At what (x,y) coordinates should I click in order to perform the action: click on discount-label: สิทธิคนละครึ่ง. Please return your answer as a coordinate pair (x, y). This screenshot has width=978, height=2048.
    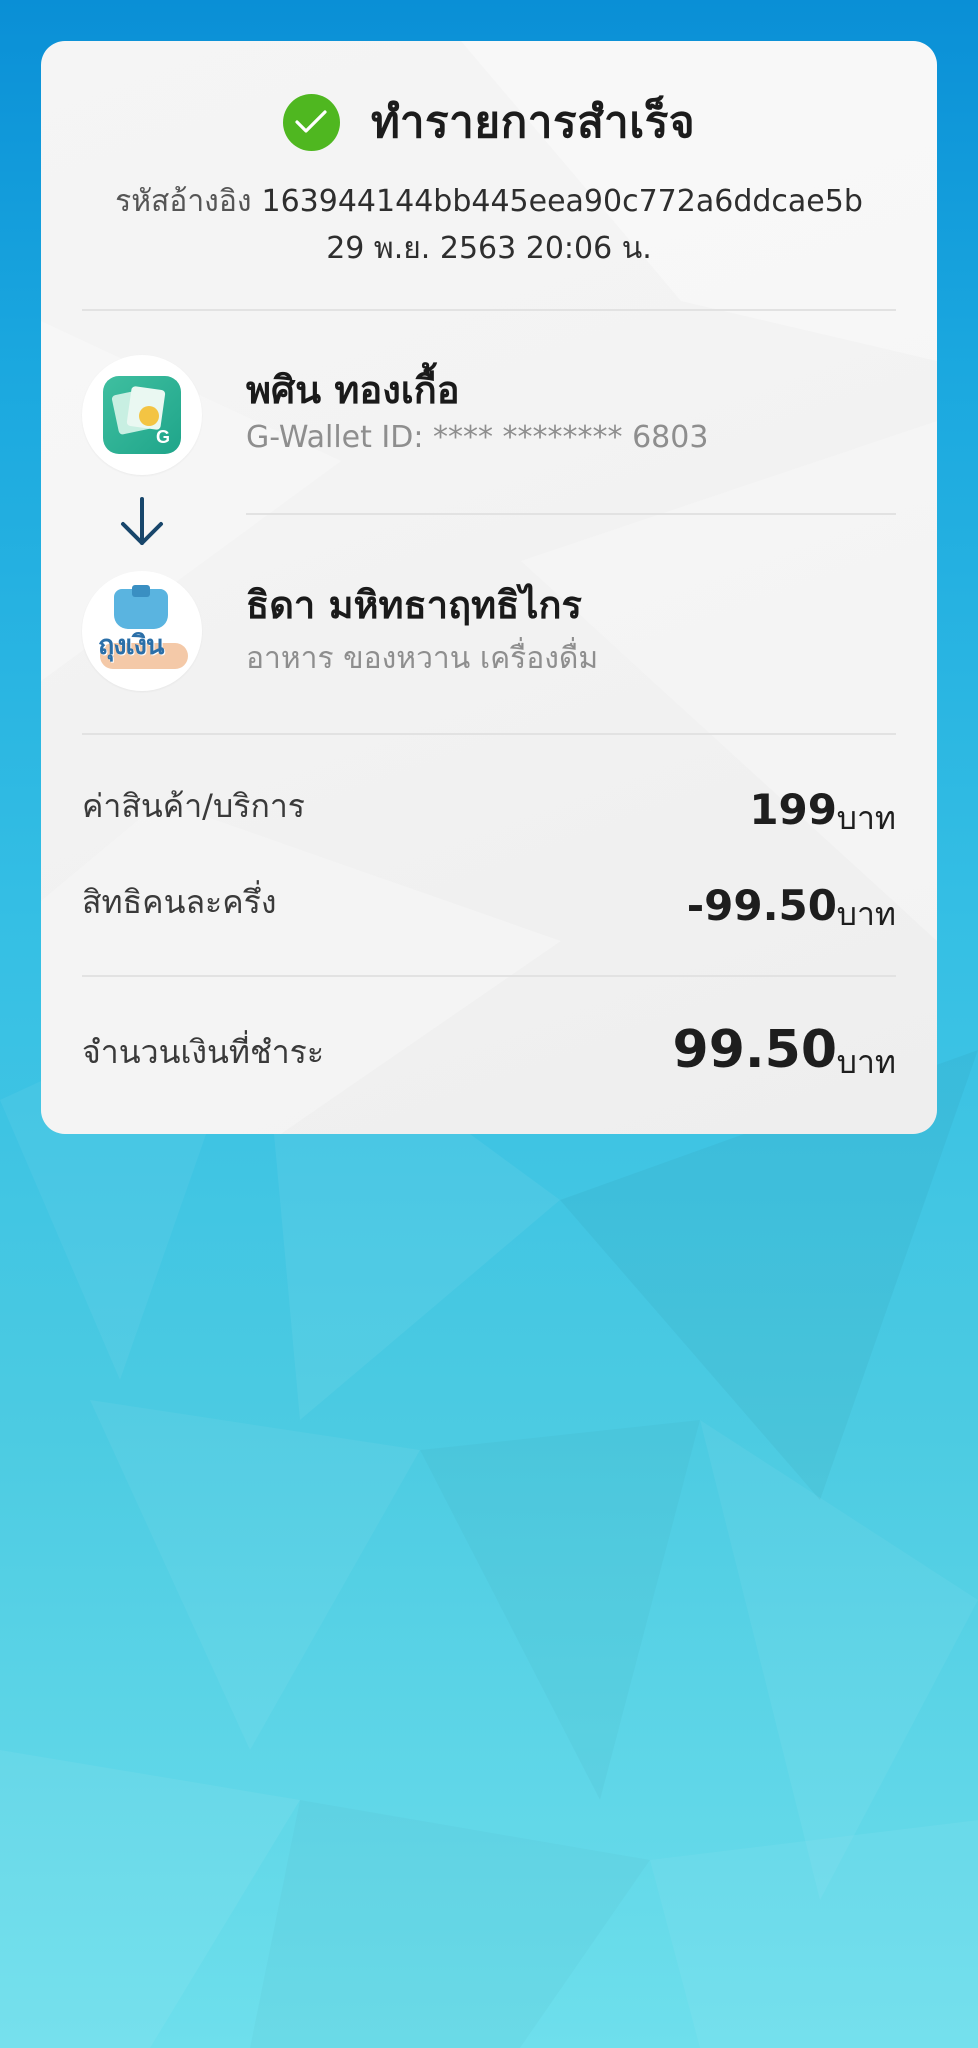
    Looking at the image, I should click on (179, 902).